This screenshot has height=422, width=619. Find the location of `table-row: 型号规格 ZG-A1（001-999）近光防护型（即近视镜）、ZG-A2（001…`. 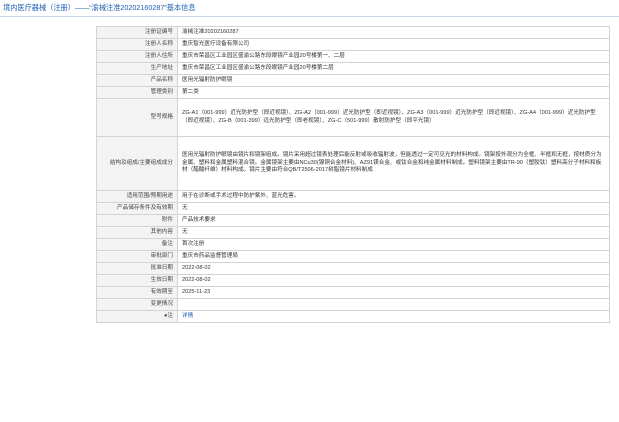

table-row: 型号规格 ZG-A1（001-999）近光防护型（即近视镜）、ZG-A2（001… is located at coordinates (353, 117).